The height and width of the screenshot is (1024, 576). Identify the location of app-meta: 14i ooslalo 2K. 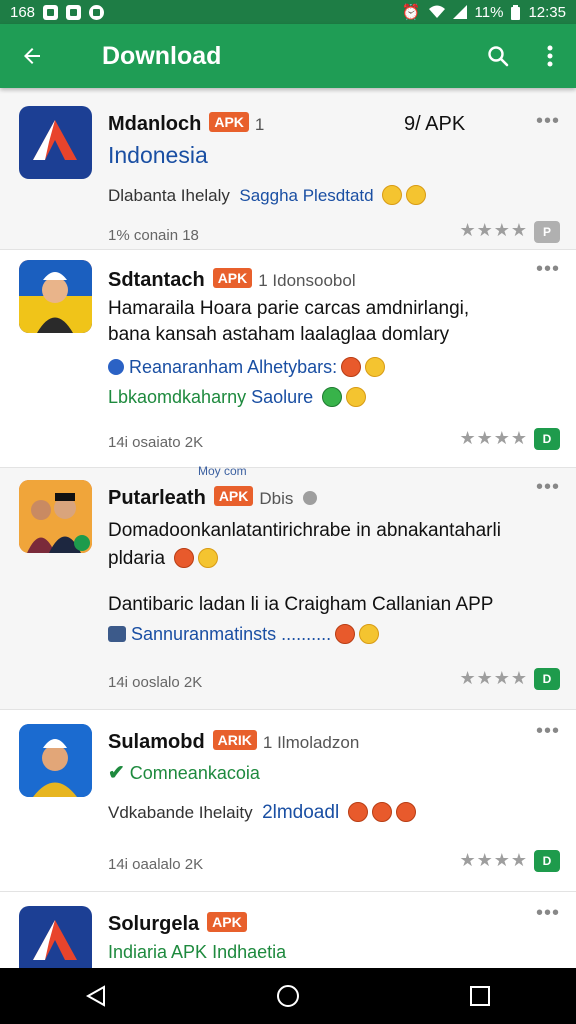
(155, 682).